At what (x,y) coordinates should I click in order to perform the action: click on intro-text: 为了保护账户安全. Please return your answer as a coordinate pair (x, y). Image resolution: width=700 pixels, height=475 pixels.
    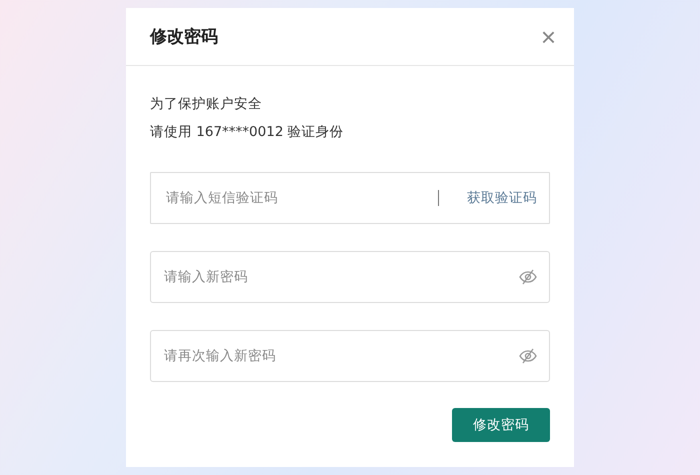
    Looking at the image, I should click on (206, 104).